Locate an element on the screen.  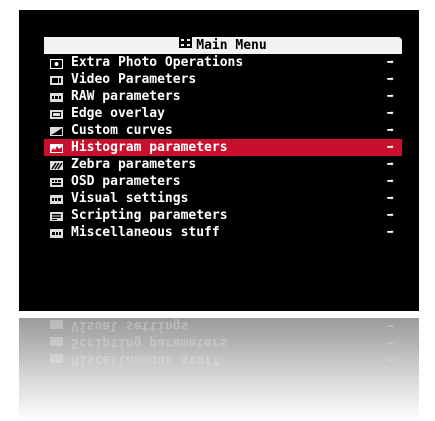
menu-item-label: Miscellaneous stuff is located at coordinates (145, 232).